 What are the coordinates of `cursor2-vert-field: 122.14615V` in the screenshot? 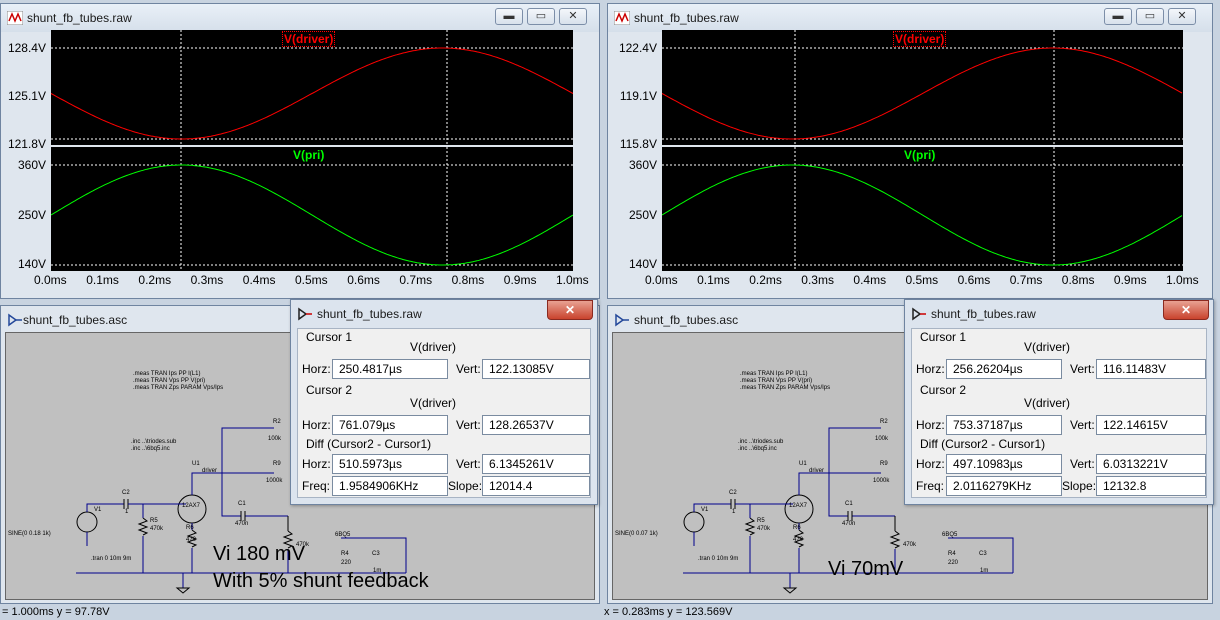 It's located at (1151, 425).